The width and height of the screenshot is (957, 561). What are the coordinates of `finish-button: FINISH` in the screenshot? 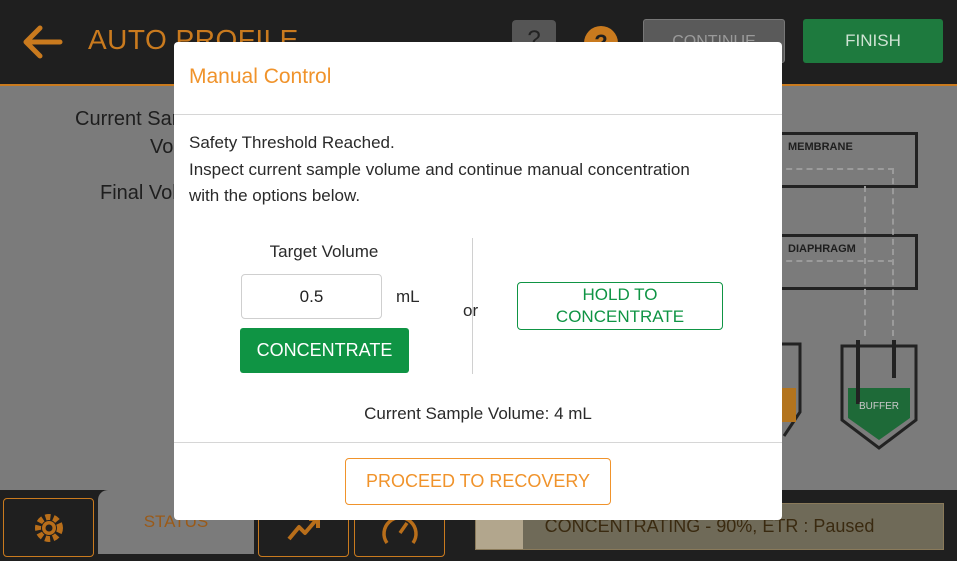 It's located at (873, 41).